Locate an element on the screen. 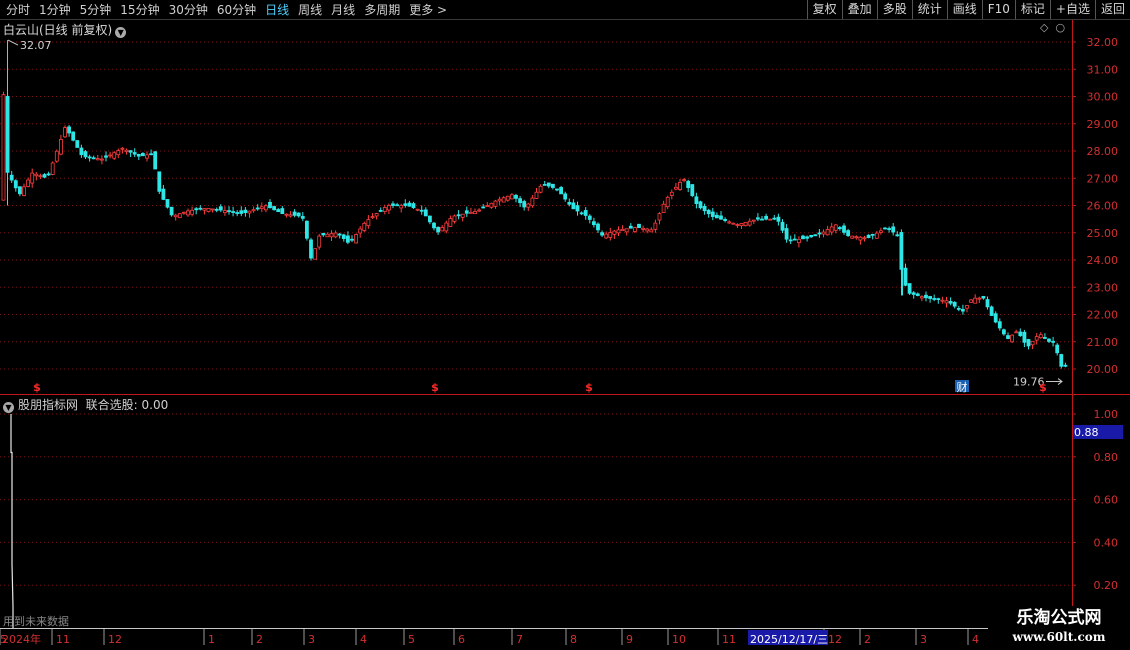 This screenshot has height=650, width=1130. time-tick-label: 6 is located at coordinates (461, 639).